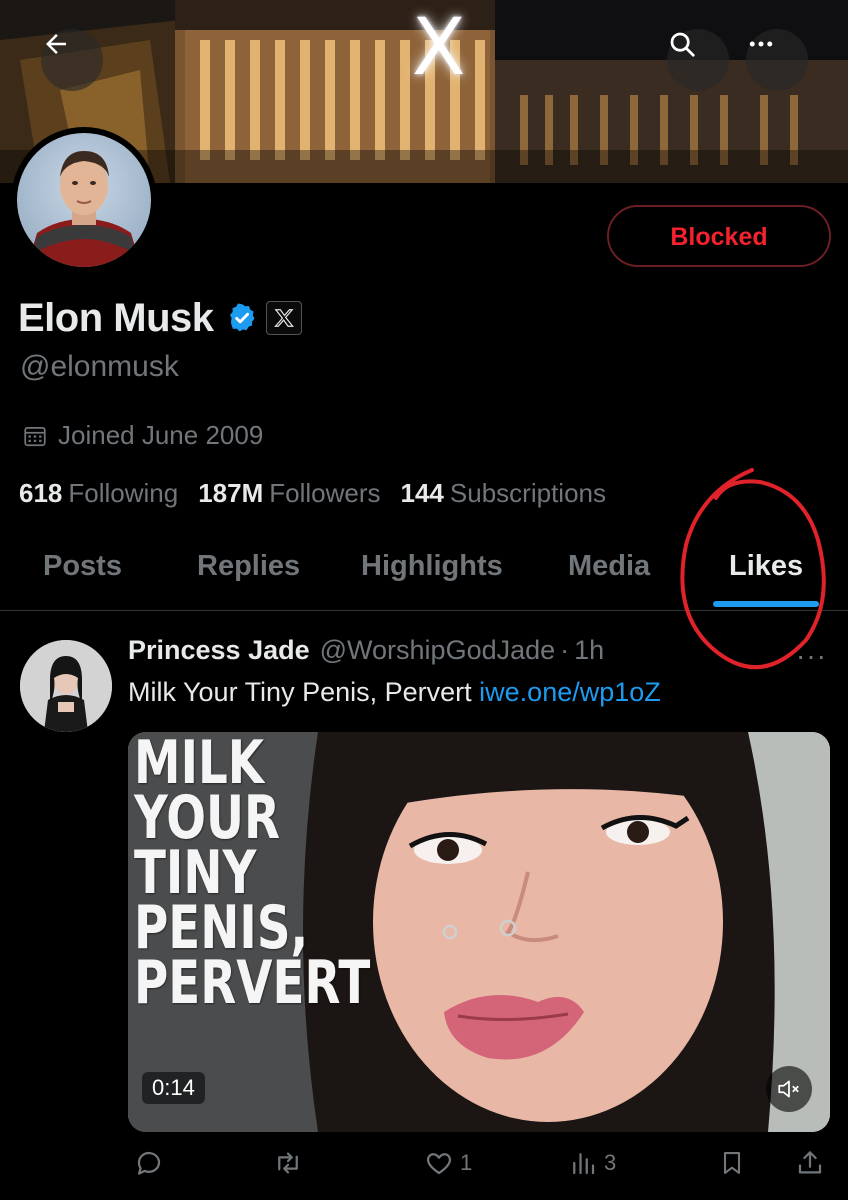 The height and width of the screenshot is (1200, 848). I want to click on x-logo-icon, so click(283, 318).